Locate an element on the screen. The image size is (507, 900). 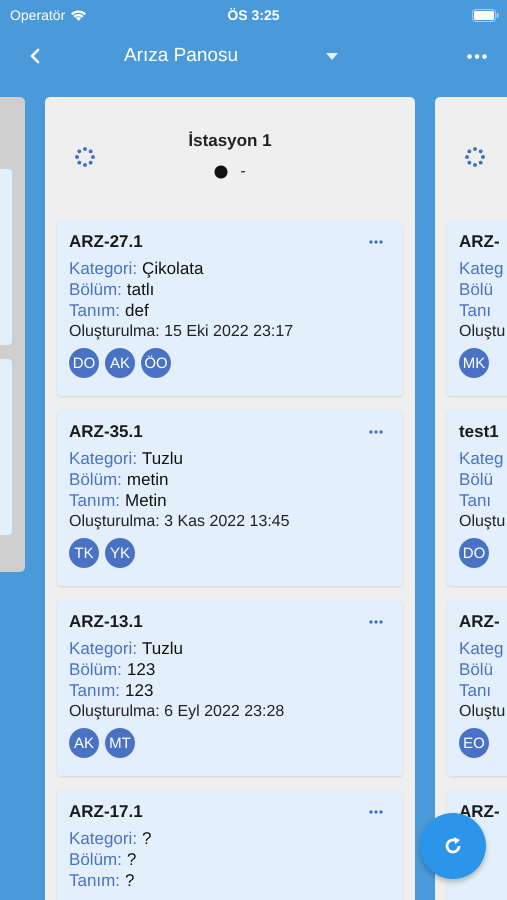
card-title: ARZ-35.1 is located at coordinates (106, 432).